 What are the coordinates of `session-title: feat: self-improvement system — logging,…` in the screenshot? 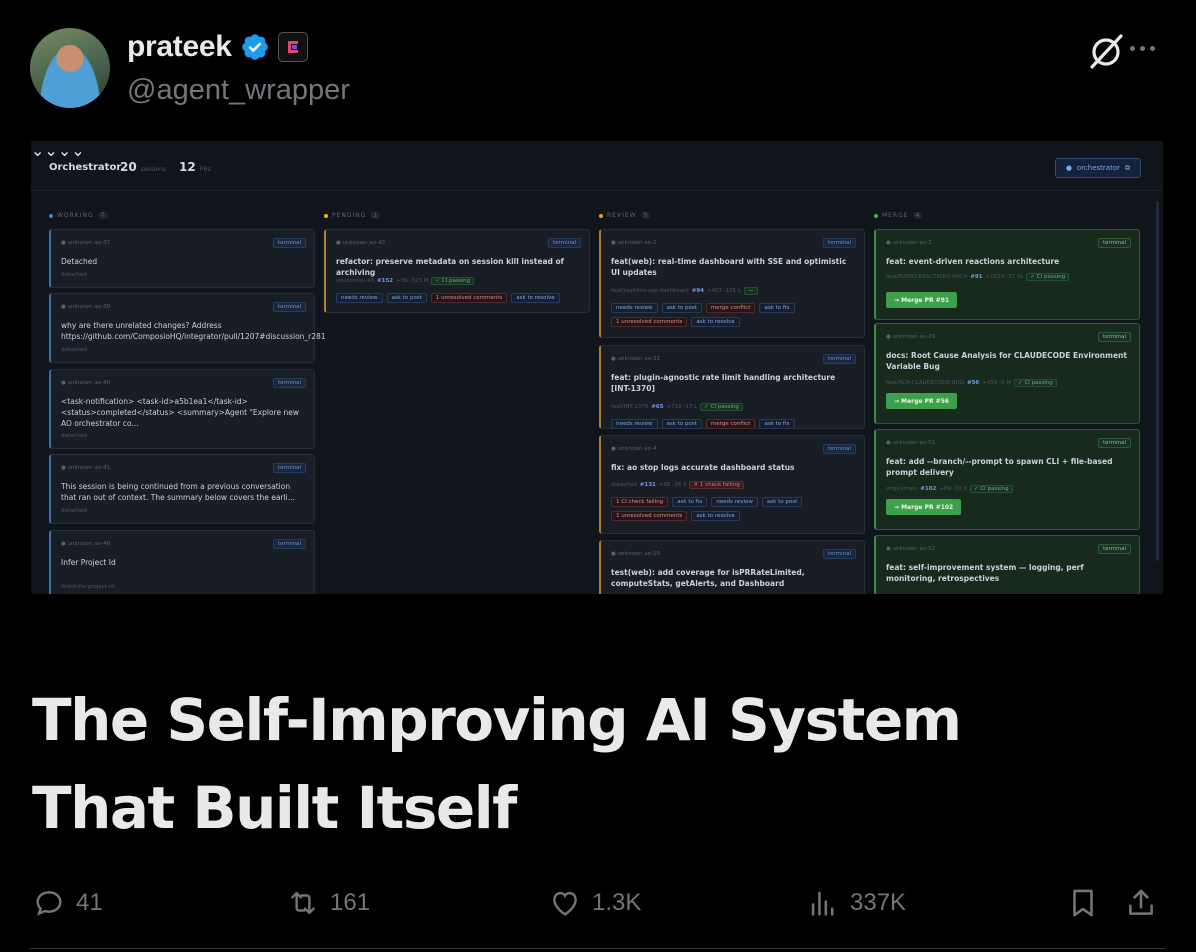 It's located at (985, 573).